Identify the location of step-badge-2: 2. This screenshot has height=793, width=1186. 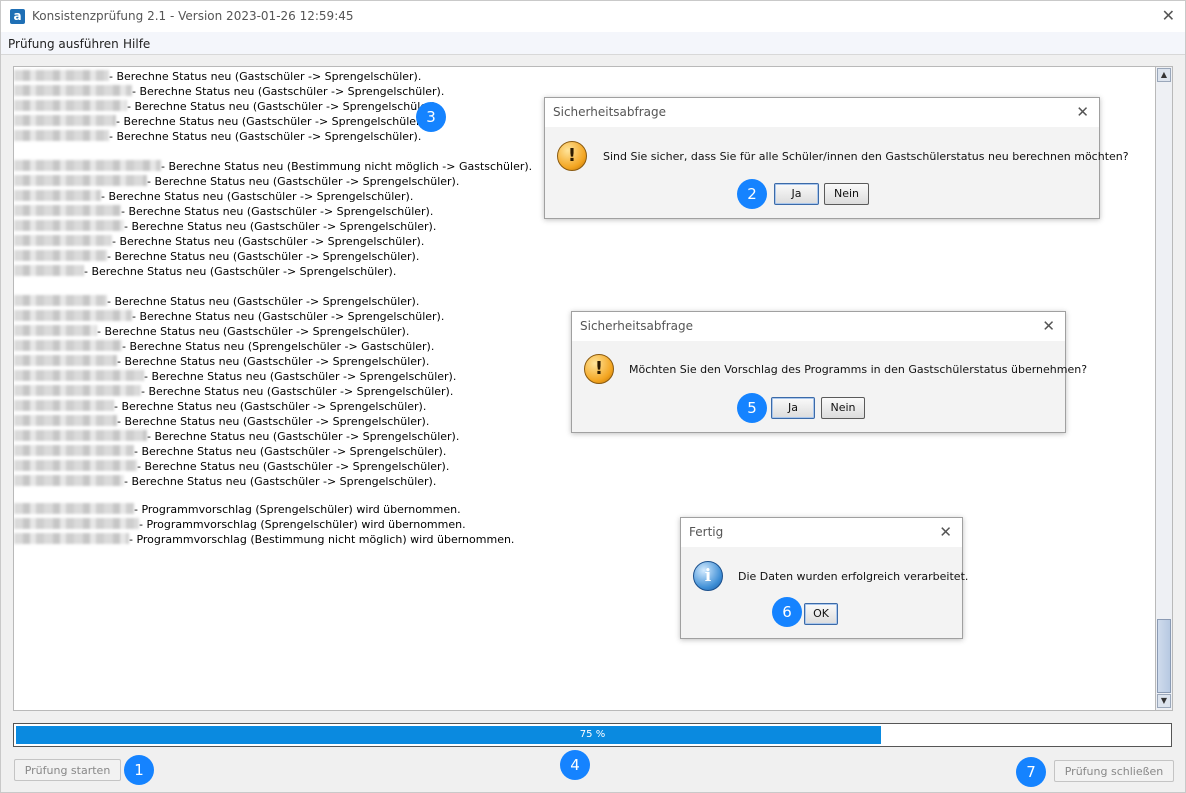
(752, 194).